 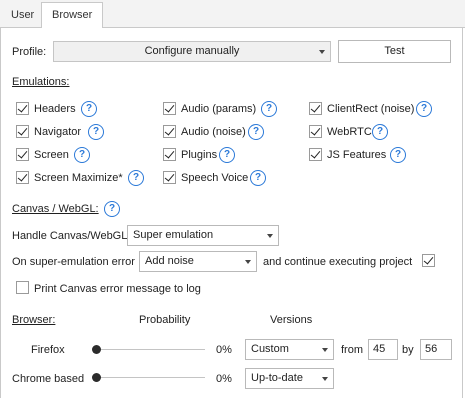 What do you see at coordinates (199, 155) in the screenshot?
I see `plugins-label: Plugins` at bounding box center [199, 155].